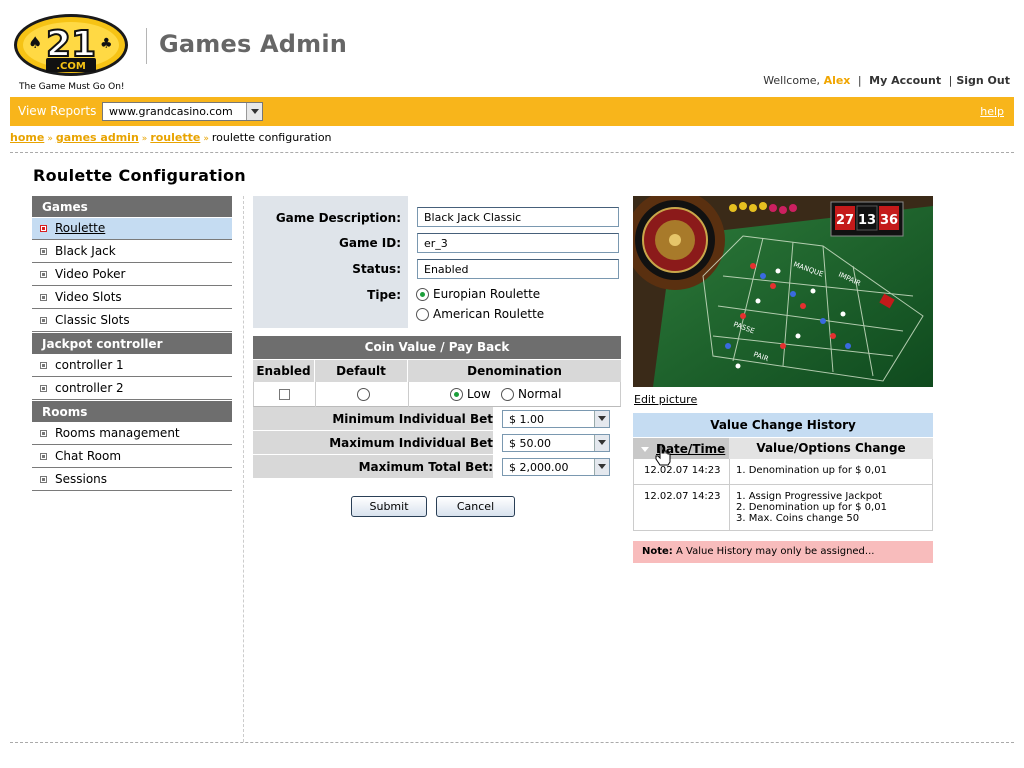 The height and width of the screenshot is (768, 1024). I want to click on cancel-button: Cancel, so click(475, 506).